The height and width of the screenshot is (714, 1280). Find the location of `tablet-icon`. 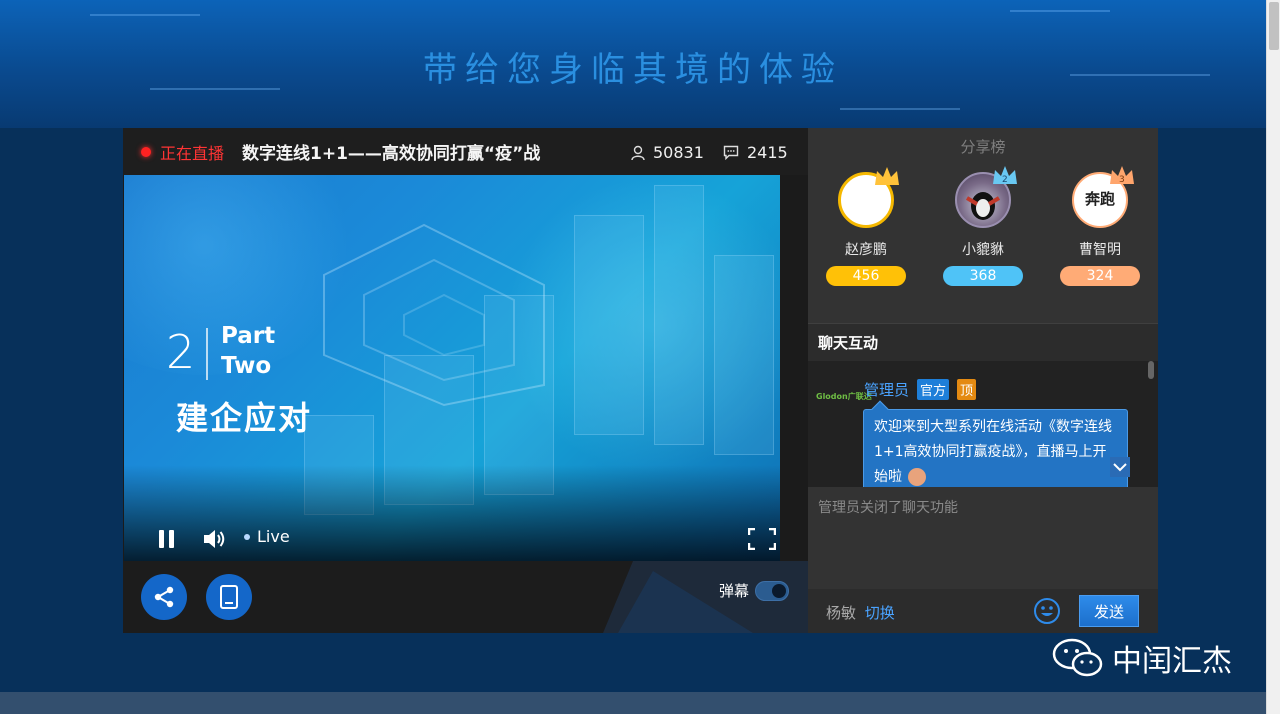

tablet-icon is located at coordinates (229, 597).